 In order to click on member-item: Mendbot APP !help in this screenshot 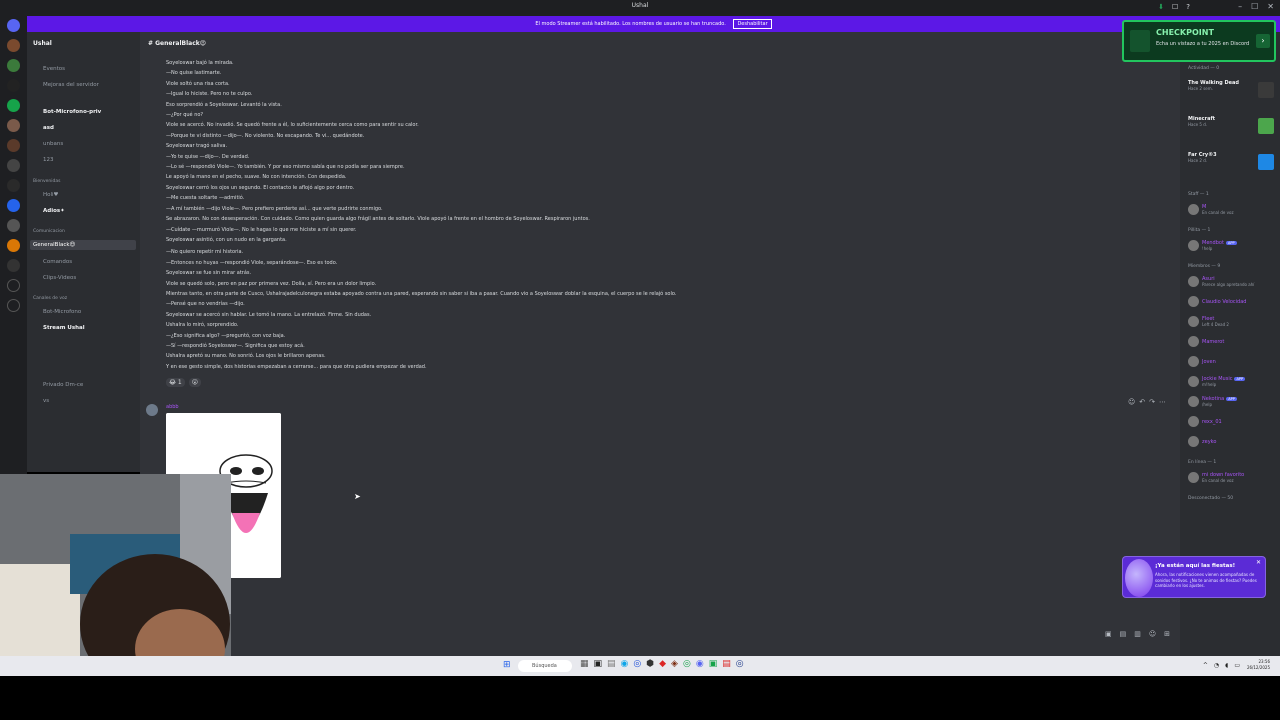, I will do `click(1212, 245)`.